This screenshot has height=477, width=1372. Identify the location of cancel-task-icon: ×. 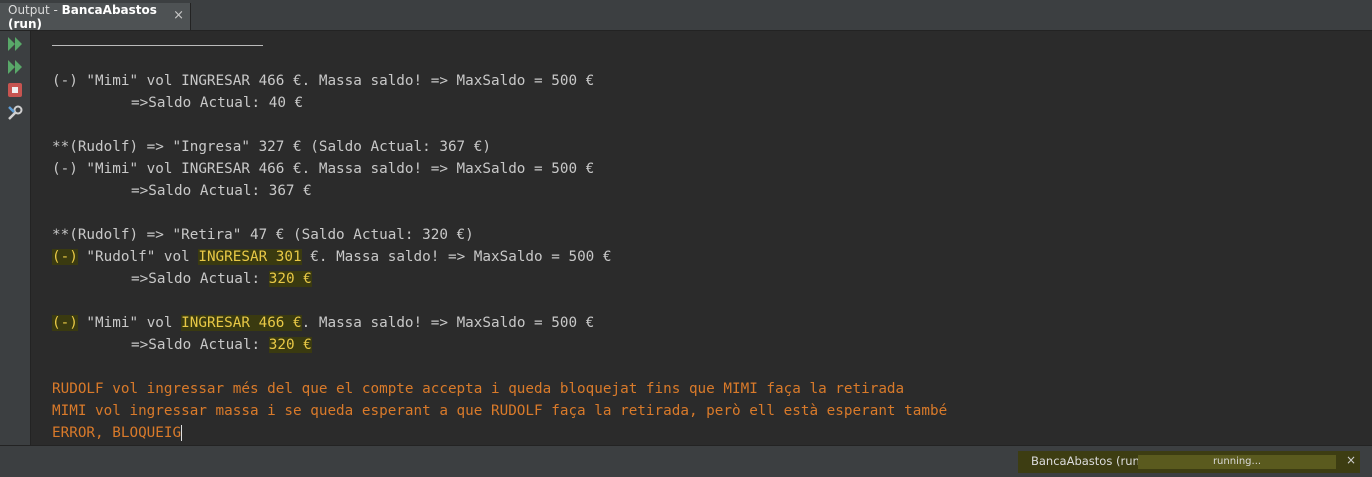
(1351, 460).